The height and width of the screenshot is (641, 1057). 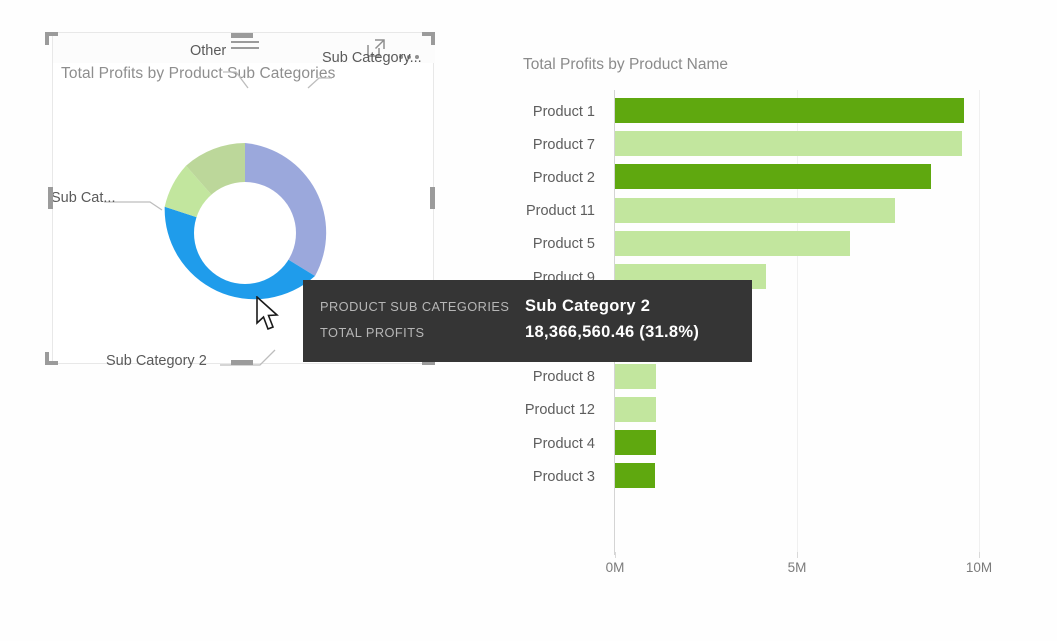 I want to click on x-tick-label: 0M, so click(x=615, y=567).